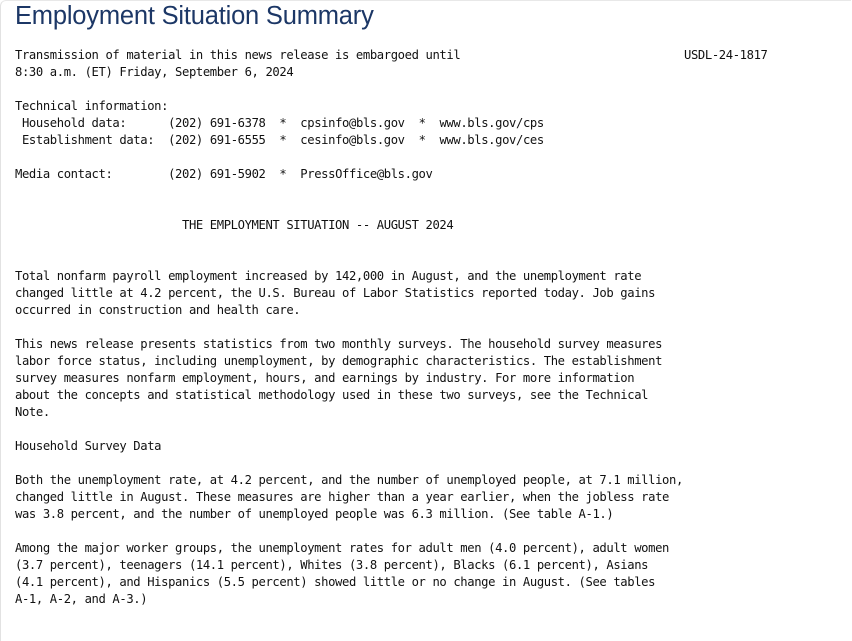 Image resolution: width=852 pixels, height=641 pixels. What do you see at coordinates (352, 140) in the screenshot?
I see `establishment-email-link: cesinfo@bls.gov` at bounding box center [352, 140].